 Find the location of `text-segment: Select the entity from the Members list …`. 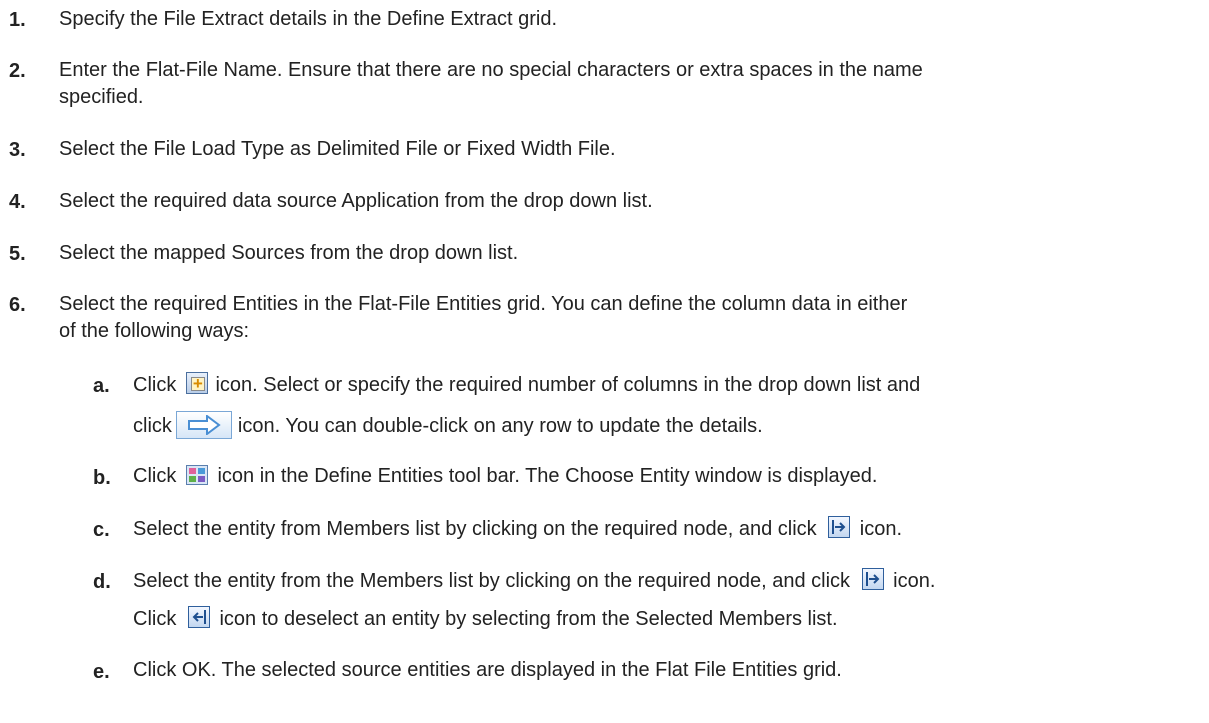

text-segment: Select the entity from the Members list … is located at coordinates (492, 581).